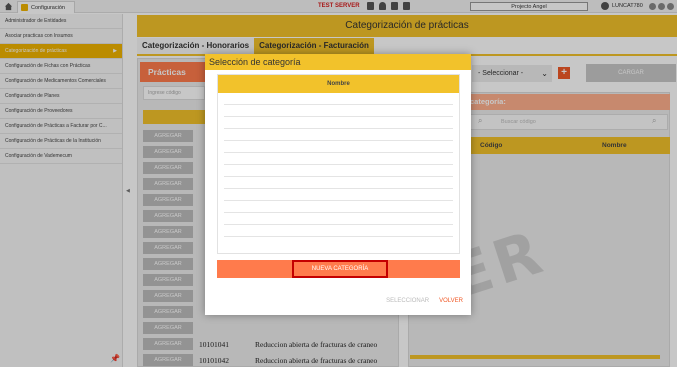  Describe the element at coordinates (451, 301) in the screenshot. I see `volver-button: VOLVER` at that location.